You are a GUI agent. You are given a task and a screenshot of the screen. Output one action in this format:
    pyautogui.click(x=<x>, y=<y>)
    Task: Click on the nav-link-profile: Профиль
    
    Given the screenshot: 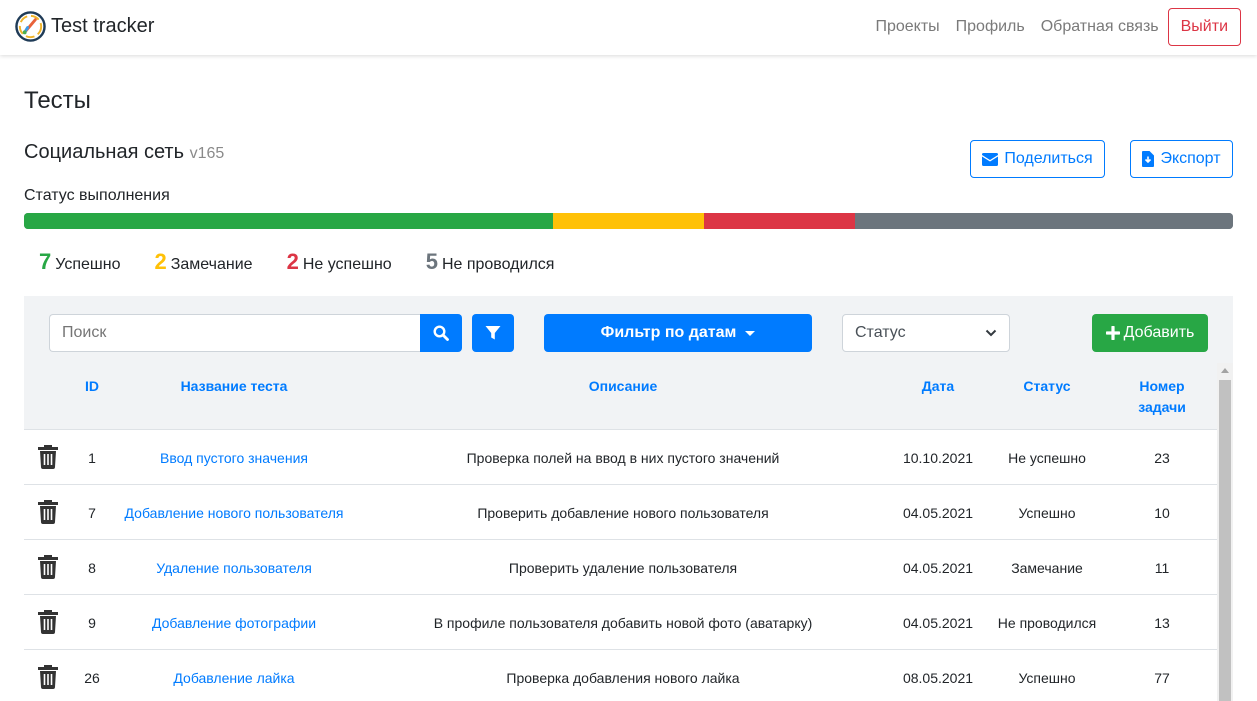 What is the action you would take?
    pyautogui.click(x=990, y=27)
    